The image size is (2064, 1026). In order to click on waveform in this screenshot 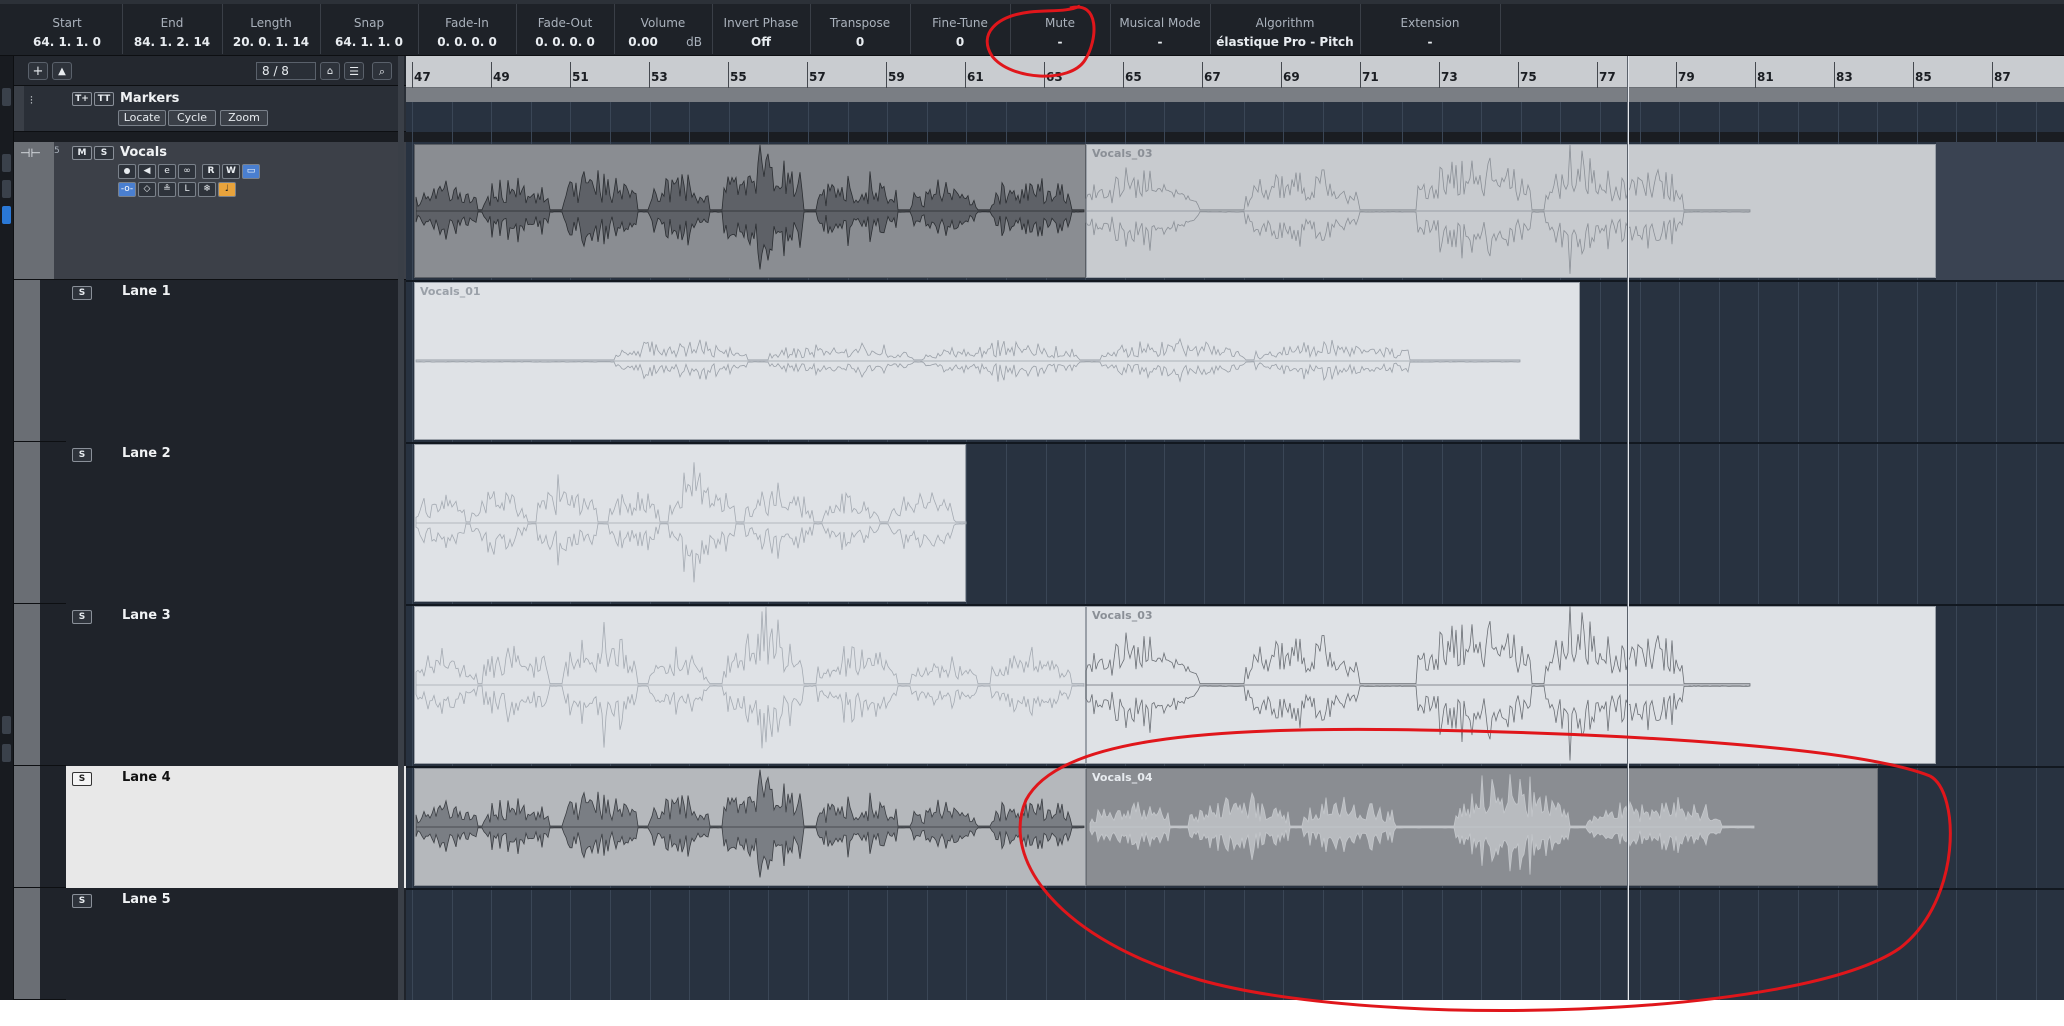, I will do `click(1422, 824)`.